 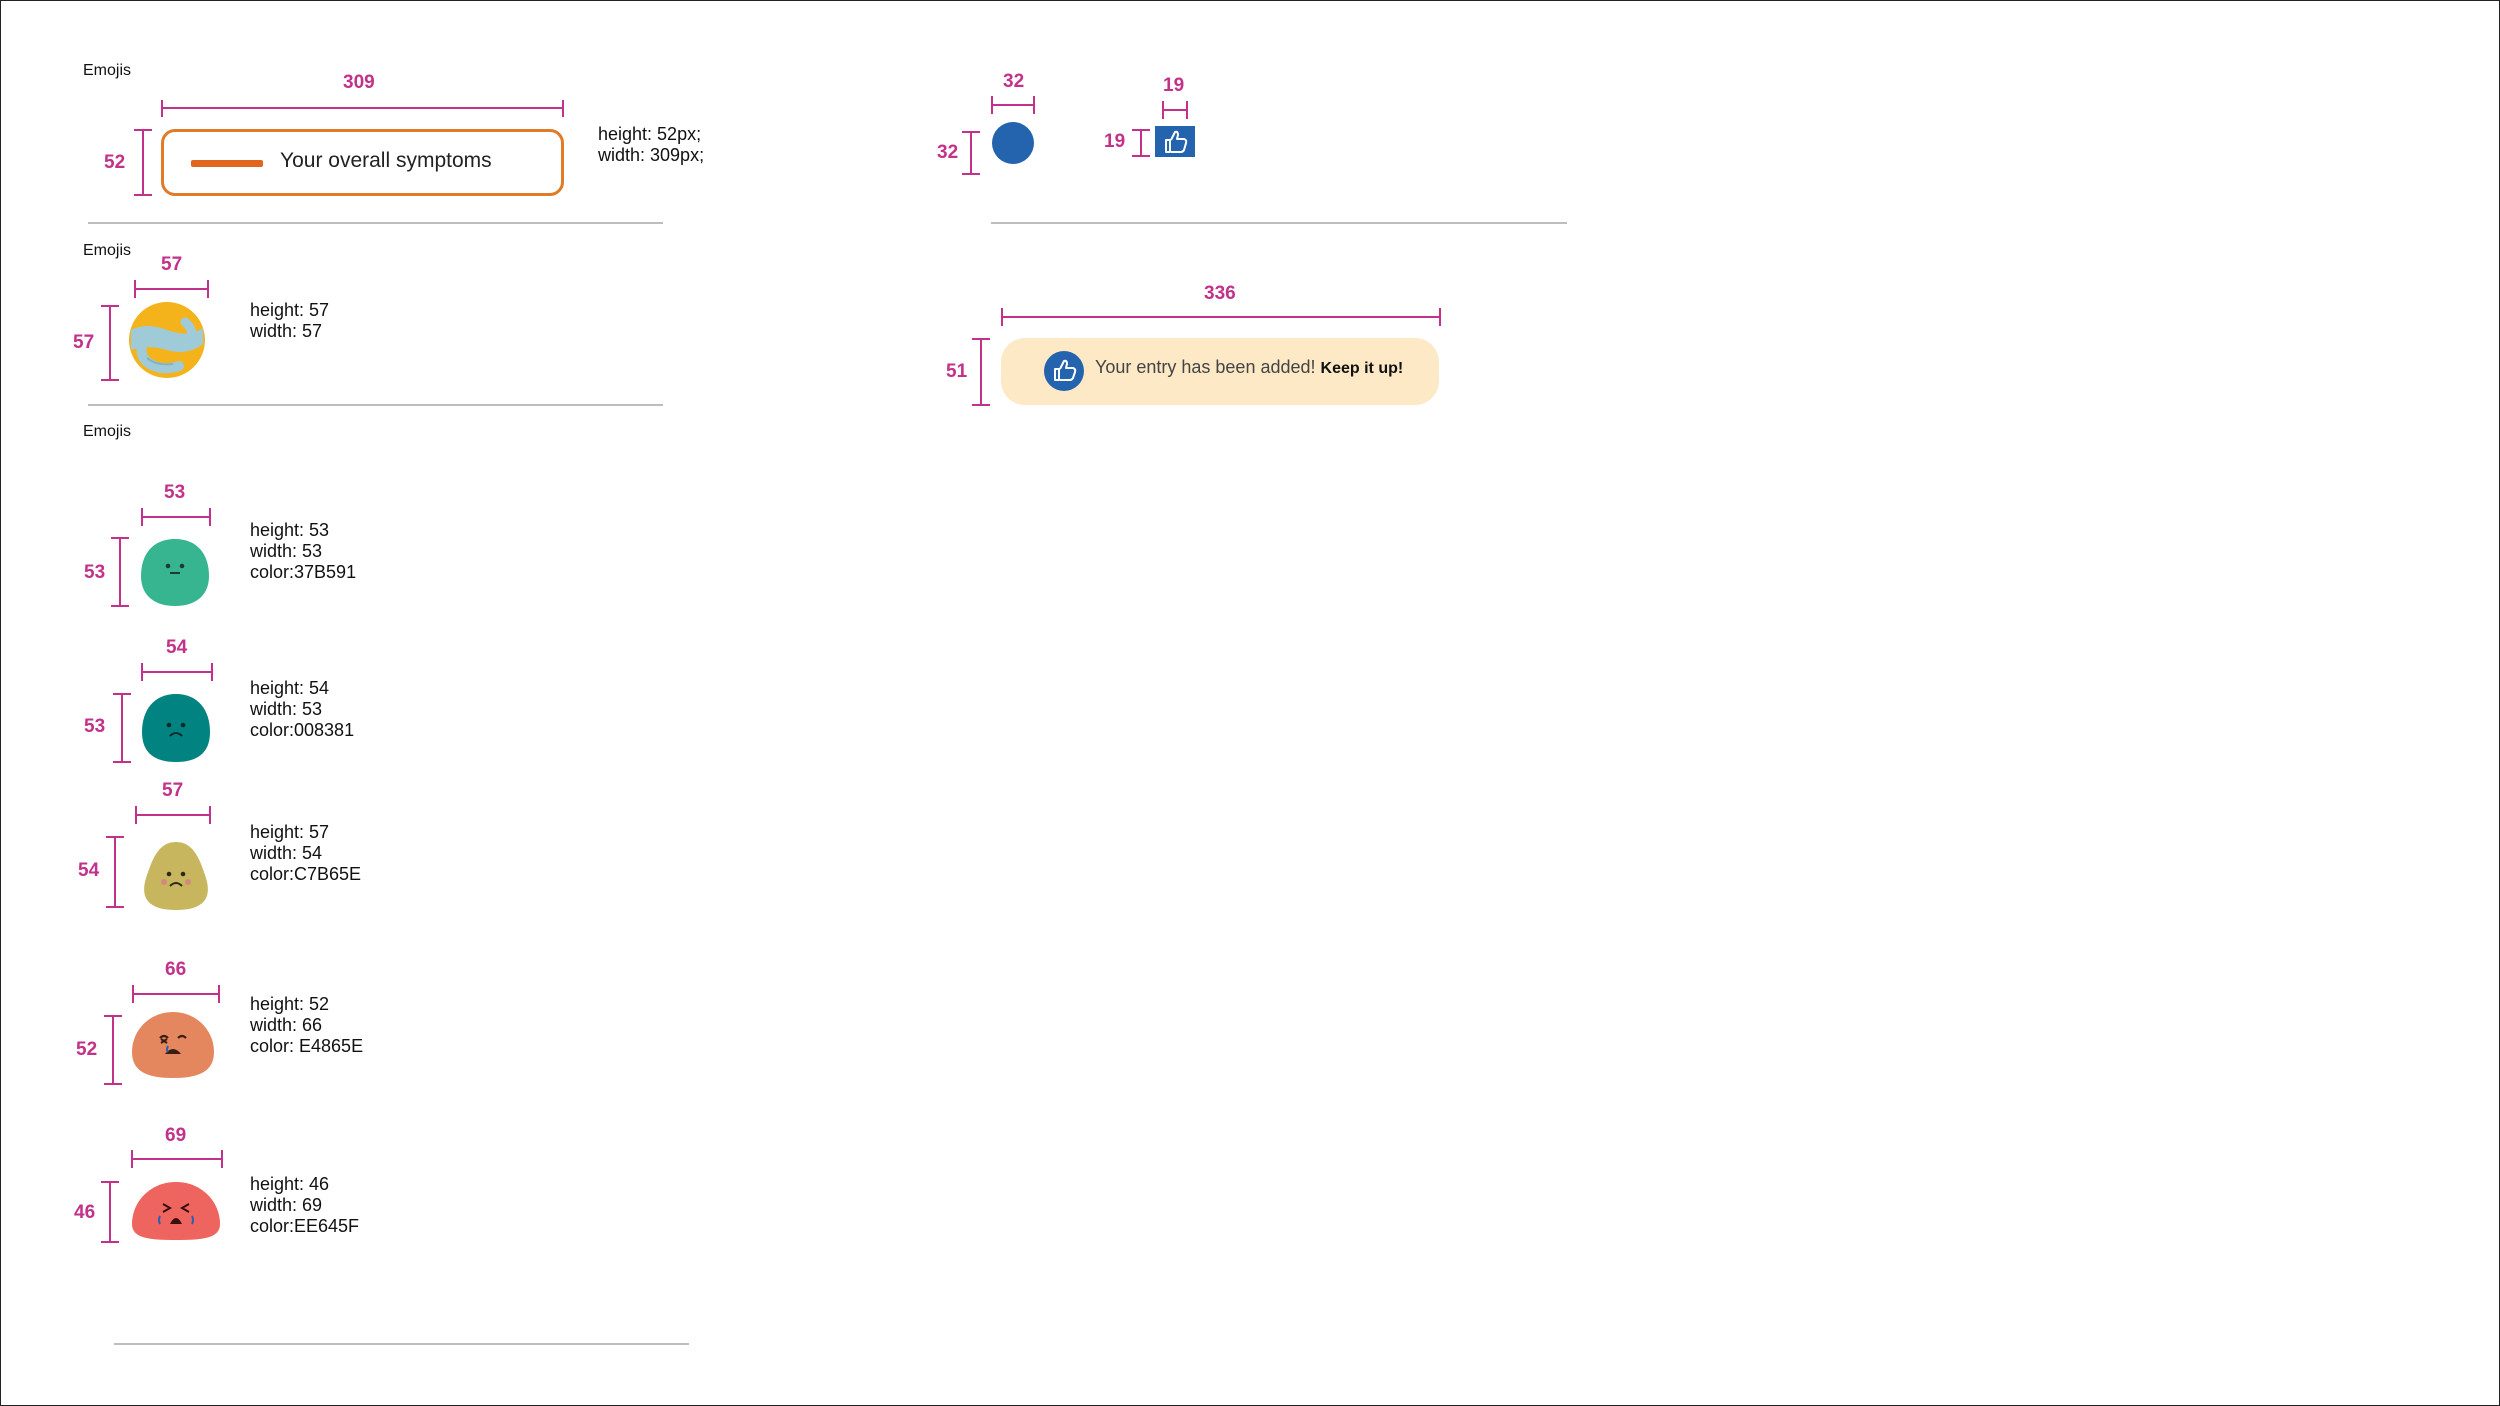 What do you see at coordinates (175, 492) in the screenshot?
I see `width-dimension-label: 53` at bounding box center [175, 492].